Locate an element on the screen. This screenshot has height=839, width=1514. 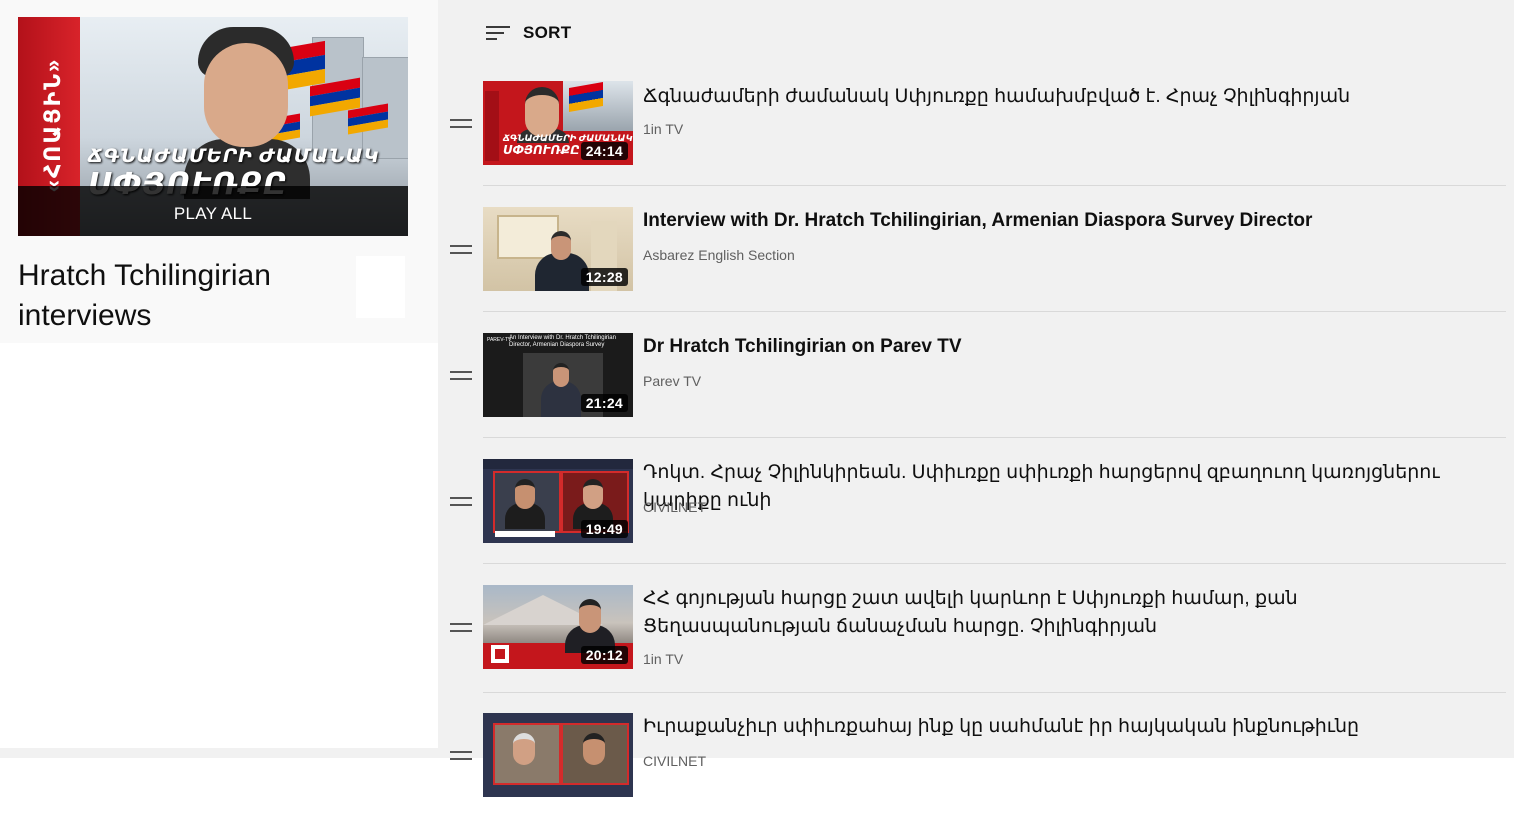
duration-badge: 21:24 is located at coordinates (604, 403).